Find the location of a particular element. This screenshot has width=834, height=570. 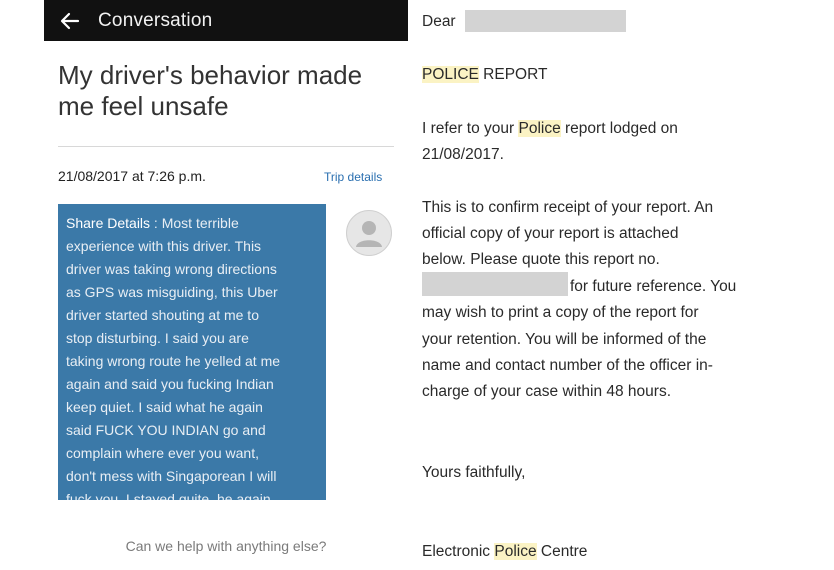

message-line: as GPS was misguiding, this Uber is located at coordinates (172, 292).